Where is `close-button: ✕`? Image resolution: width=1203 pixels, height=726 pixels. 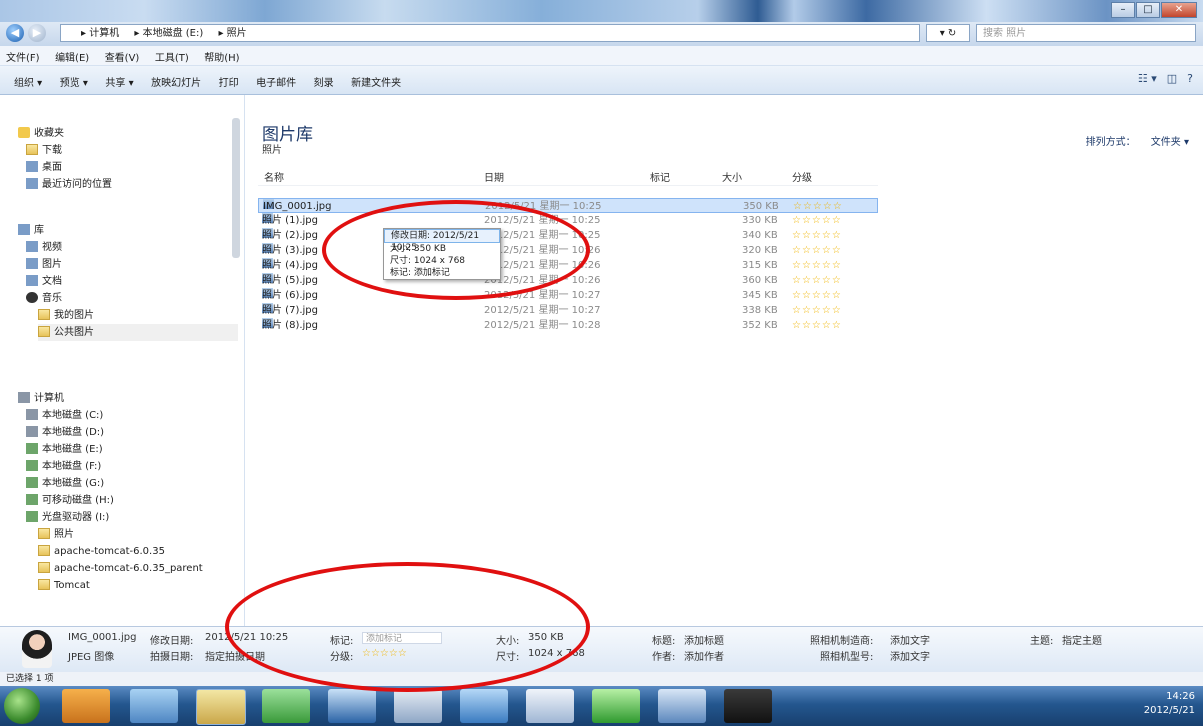 close-button: ✕ is located at coordinates (1179, 10).